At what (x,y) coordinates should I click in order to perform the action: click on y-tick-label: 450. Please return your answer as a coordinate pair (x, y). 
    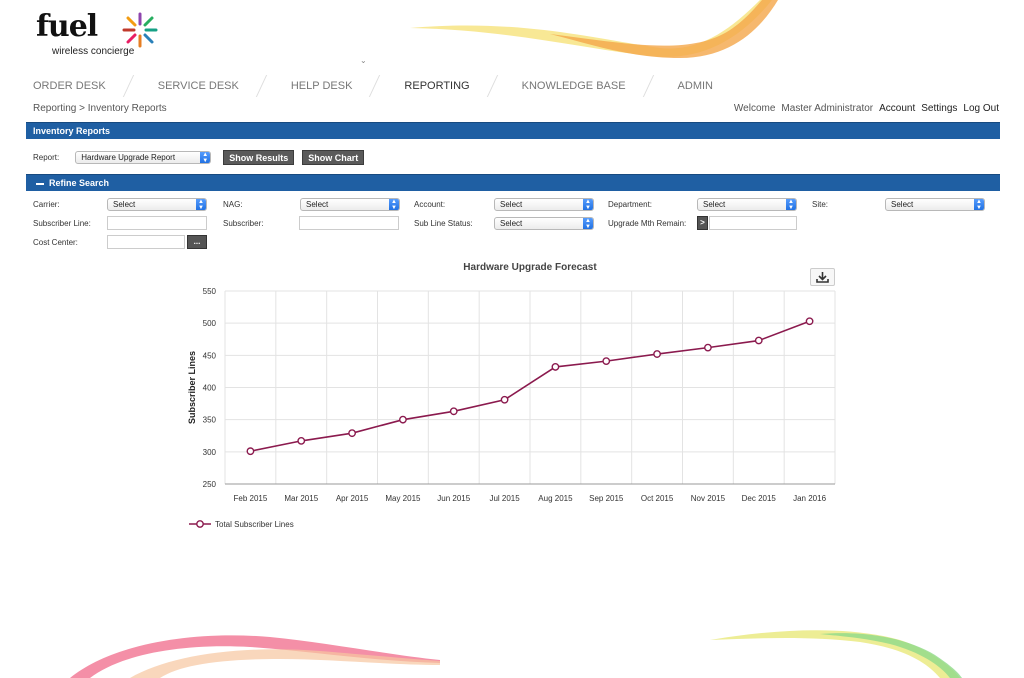
    Looking at the image, I should click on (210, 355).